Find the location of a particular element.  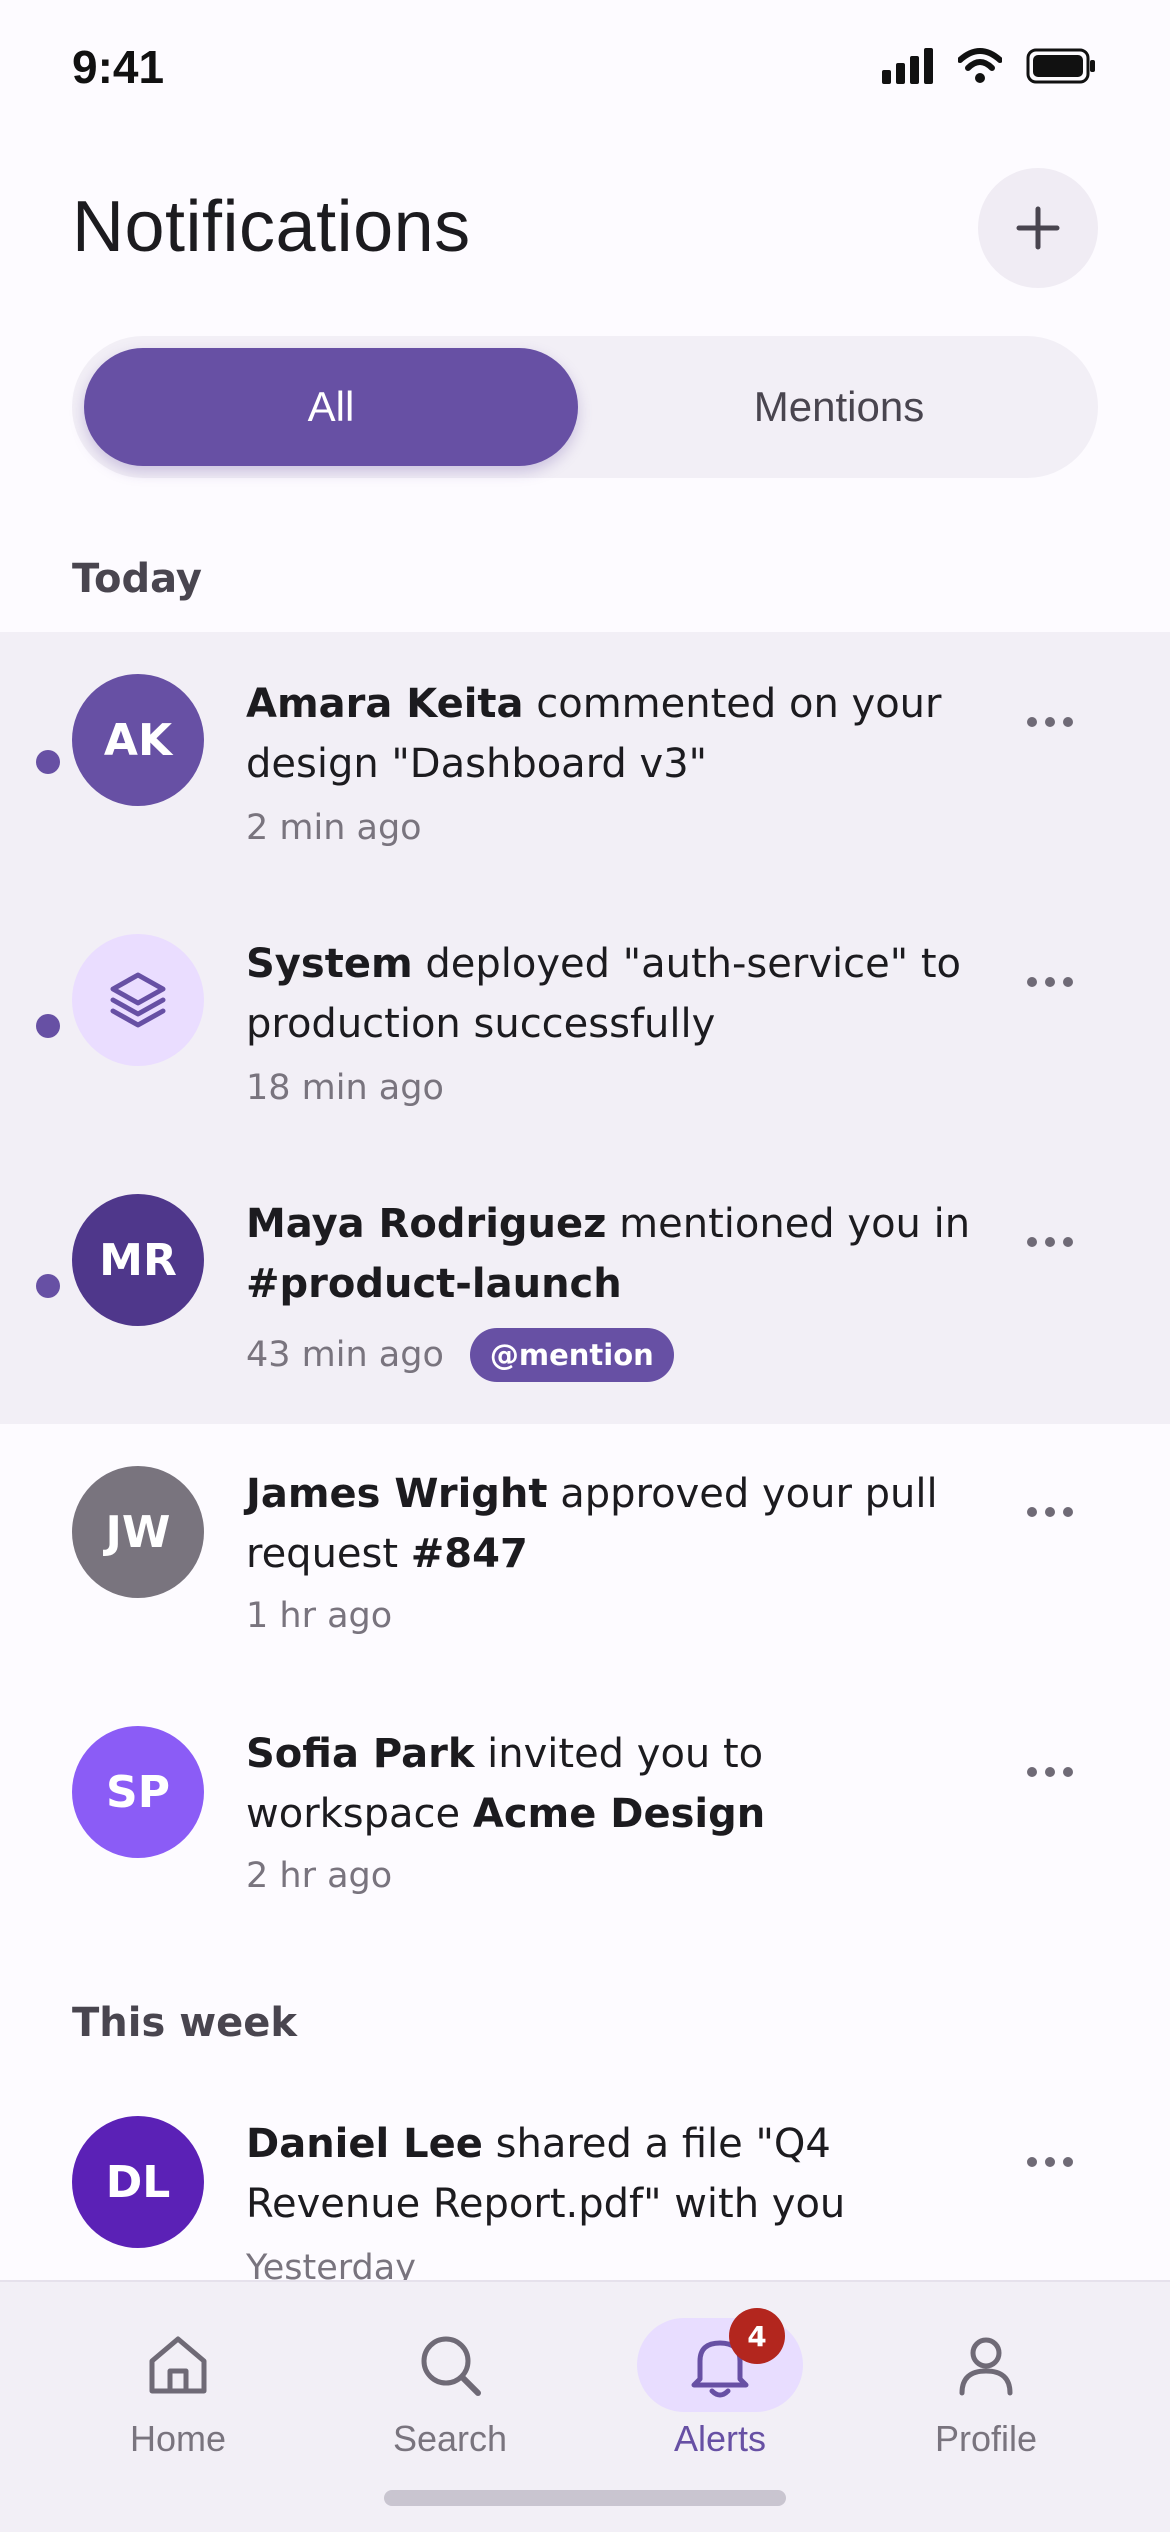

page-title: Notifications is located at coordinates (271, 227).